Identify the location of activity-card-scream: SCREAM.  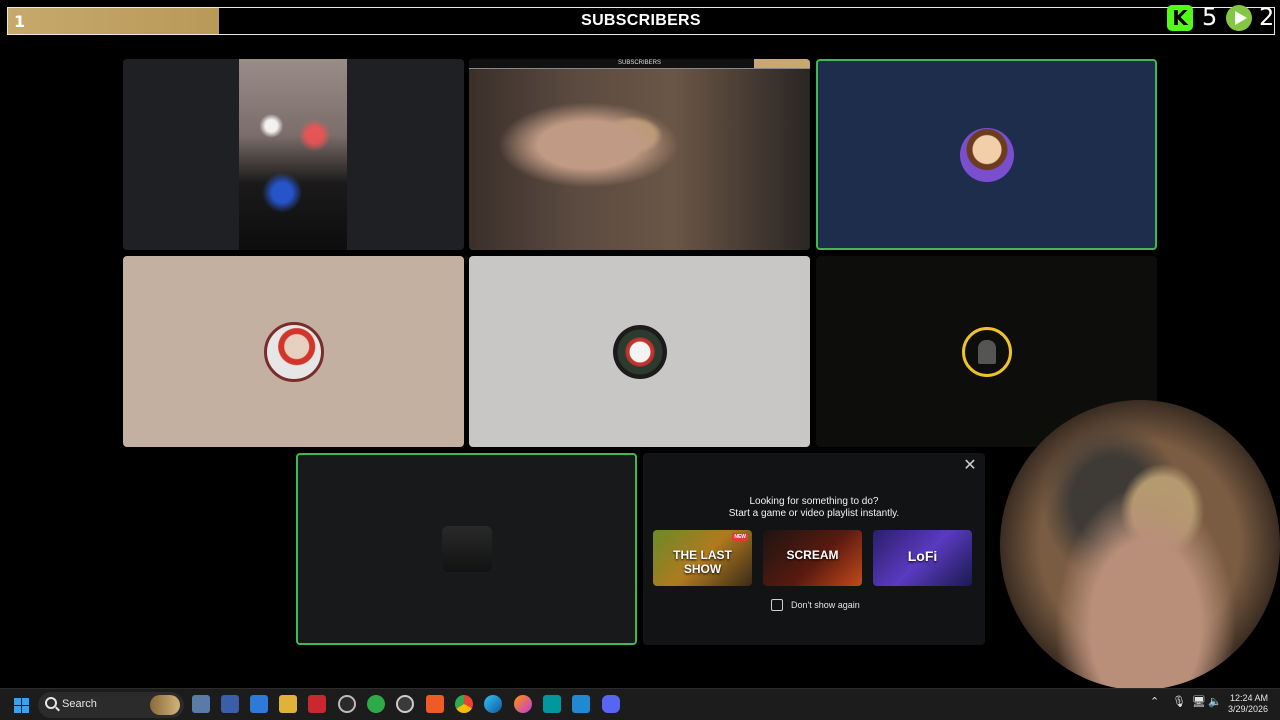
(812, 558).